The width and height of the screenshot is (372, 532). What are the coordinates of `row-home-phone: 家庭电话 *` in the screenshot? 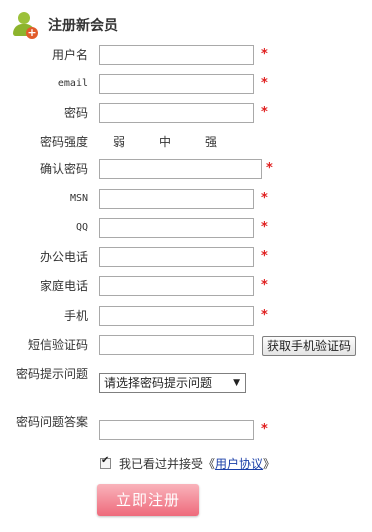 It's located at (186, 286).